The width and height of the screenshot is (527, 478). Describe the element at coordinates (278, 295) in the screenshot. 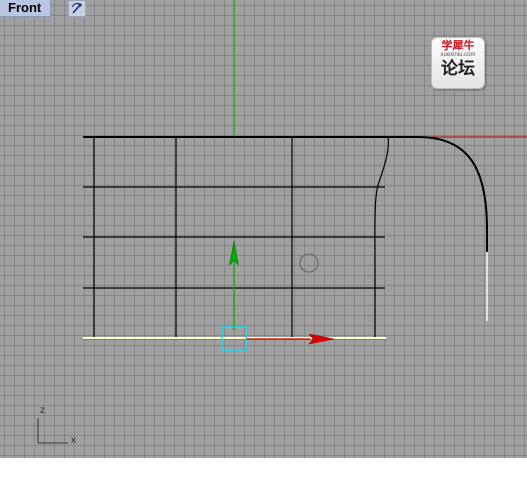

I see `gumball-widget` at that location.